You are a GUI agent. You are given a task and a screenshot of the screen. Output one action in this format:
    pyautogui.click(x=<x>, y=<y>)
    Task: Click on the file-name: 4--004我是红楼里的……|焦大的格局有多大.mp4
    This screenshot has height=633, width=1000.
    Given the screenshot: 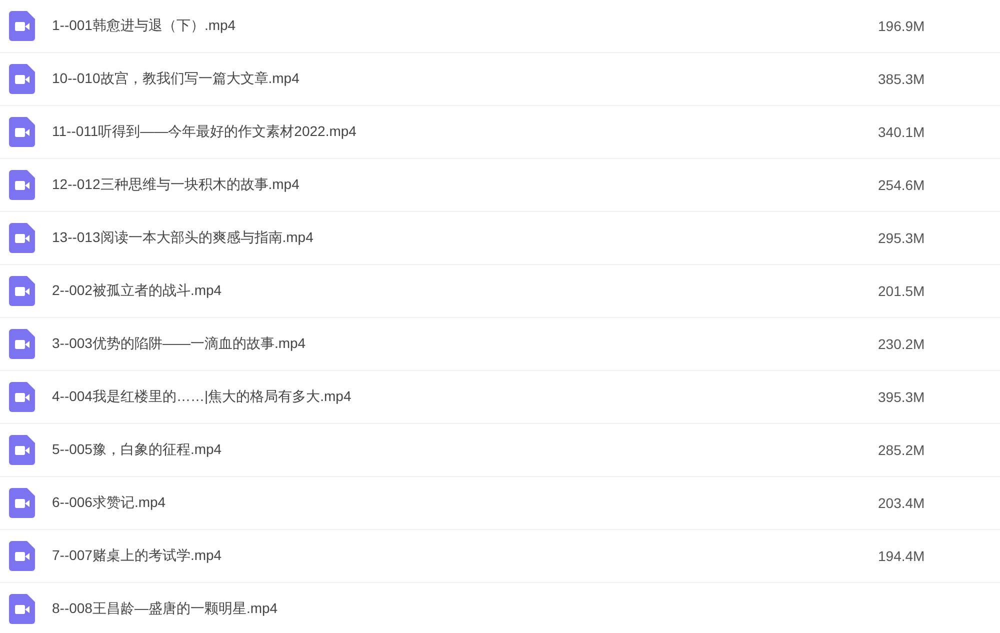 What is the action you would take?
    pyautogui.click(x=462, y=397)
    